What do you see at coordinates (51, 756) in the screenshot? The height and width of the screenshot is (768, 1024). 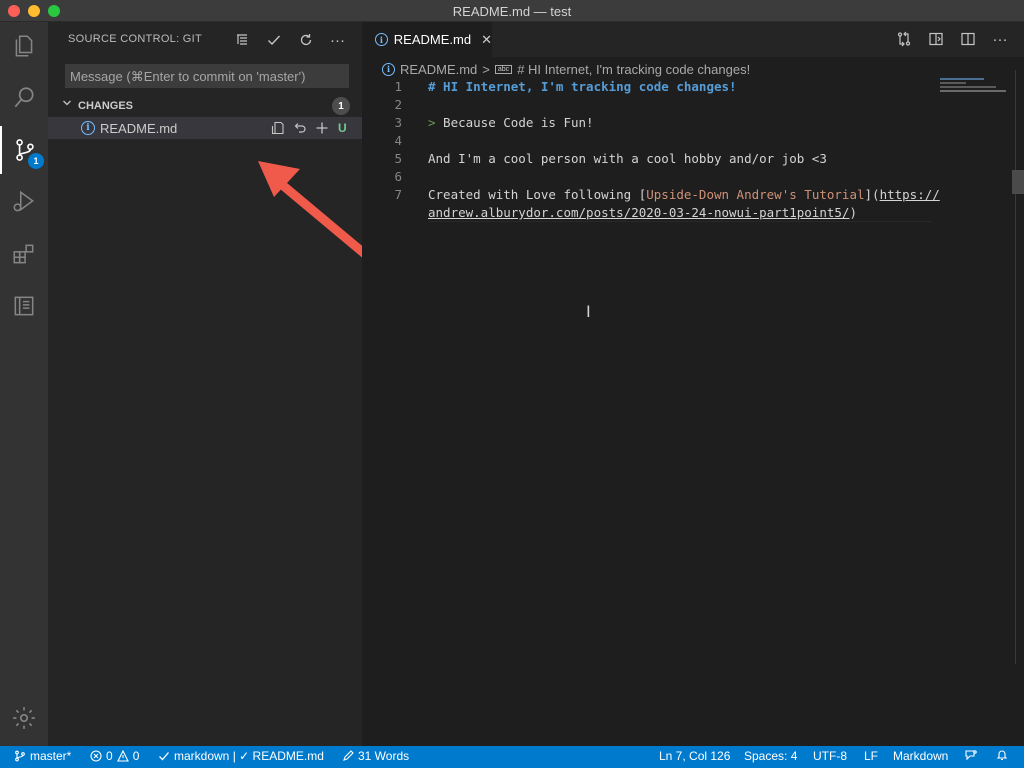 I see `branch-name: master*` at bounding box center [51, 756].